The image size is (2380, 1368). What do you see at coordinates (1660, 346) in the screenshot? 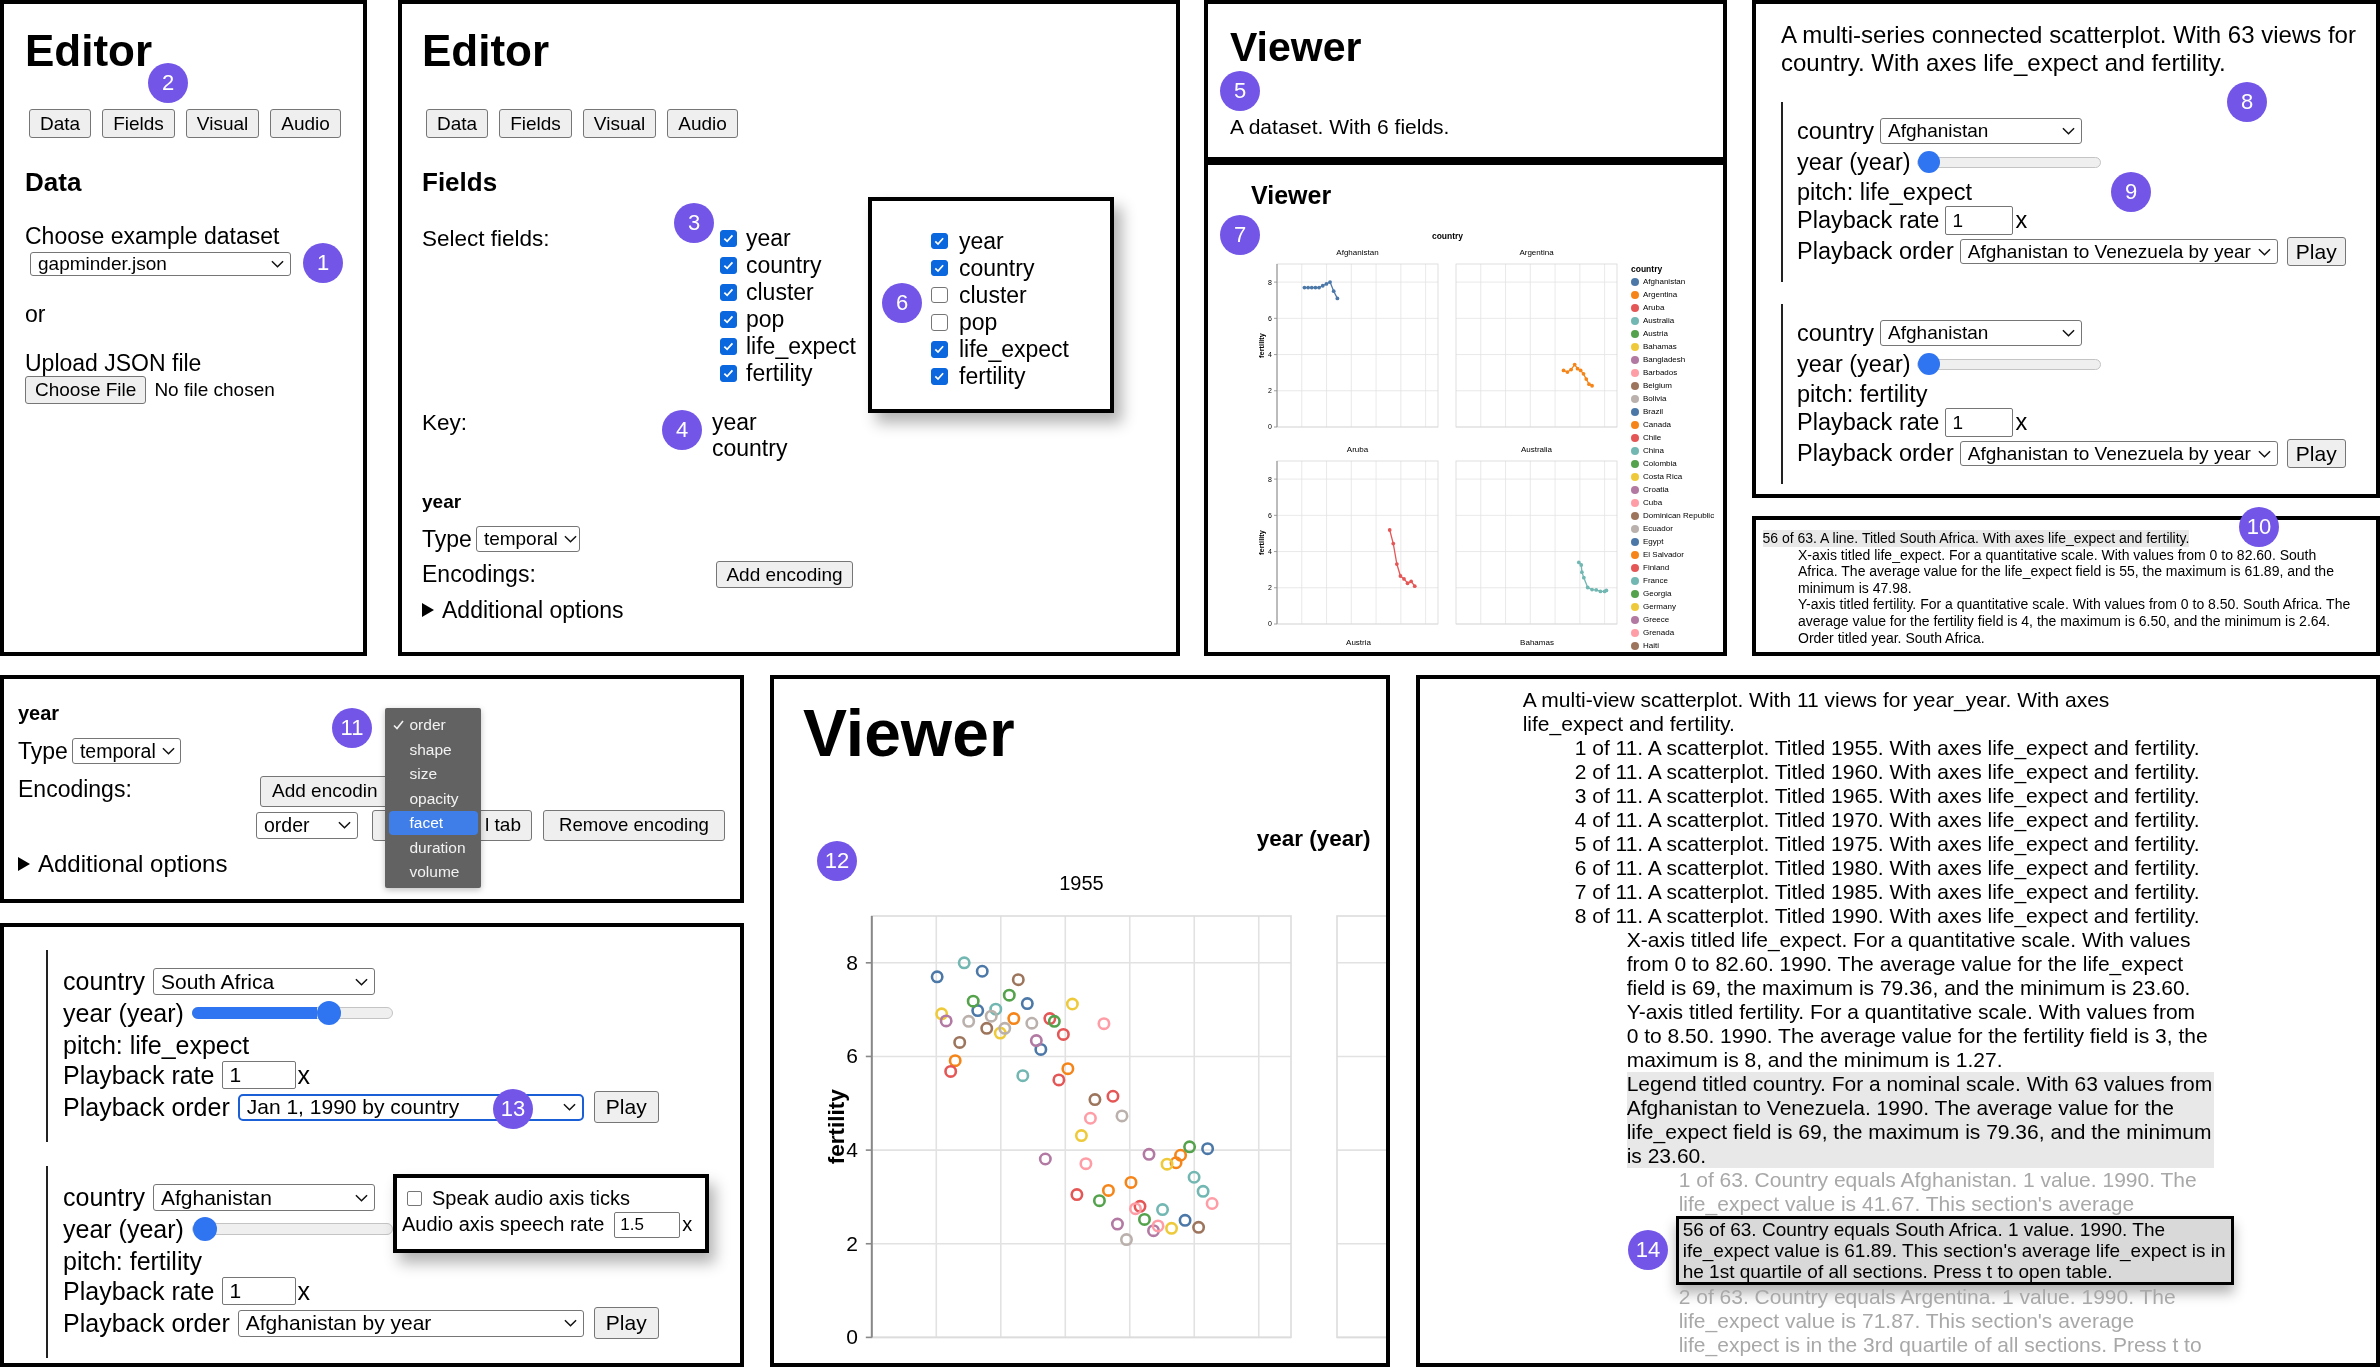
I see `legend-label: Bahamas` at bounding box center [1660, 346].